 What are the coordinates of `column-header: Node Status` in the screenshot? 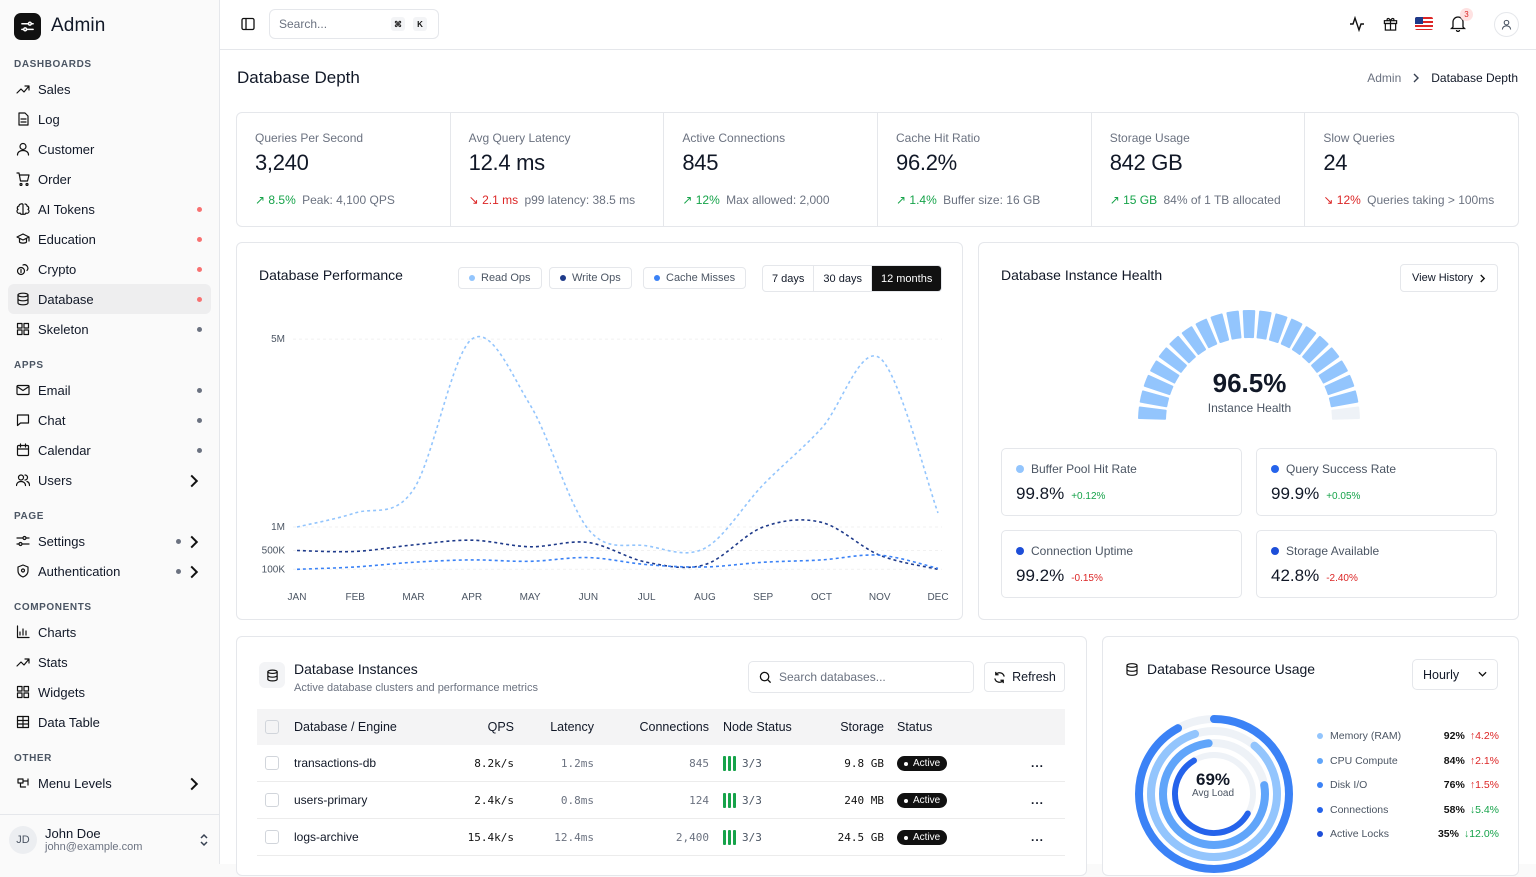 It's located at (764, 727).